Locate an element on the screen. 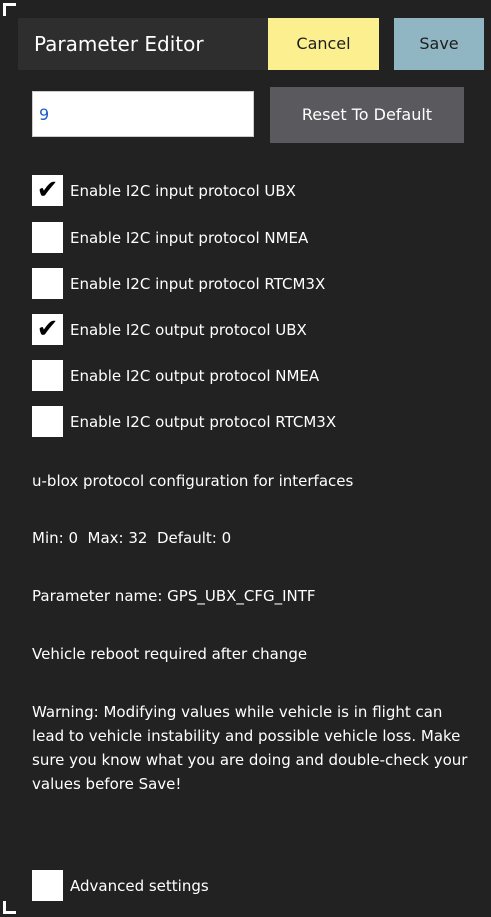  cancel-button: Cancel is located at coordinates (323, 44).